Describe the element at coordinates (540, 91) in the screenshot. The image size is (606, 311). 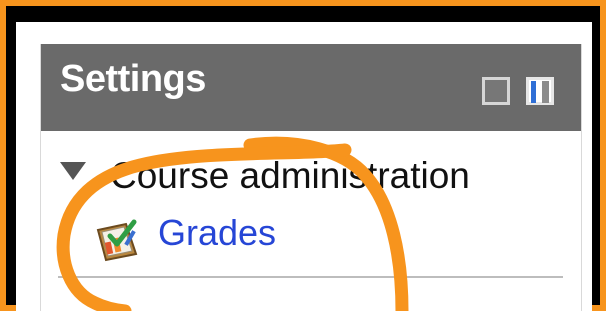
I see `dock-block-icon` at that location.